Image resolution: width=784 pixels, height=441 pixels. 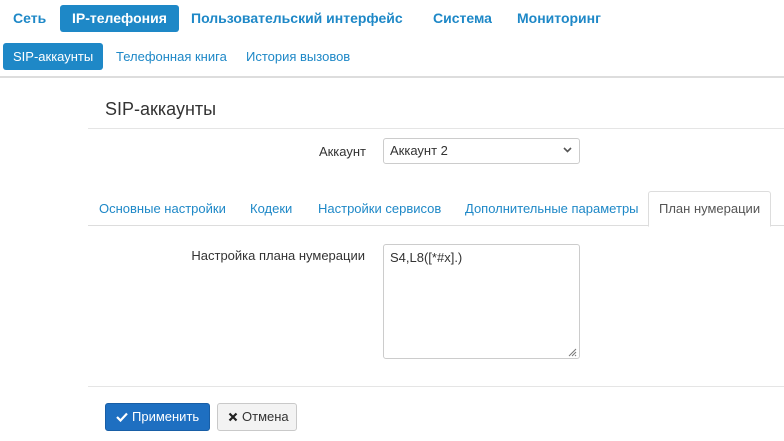 What do you see at coordinates (233, 417) in the screenshot?
I see `close-icon` at bounding box center [233, 417].